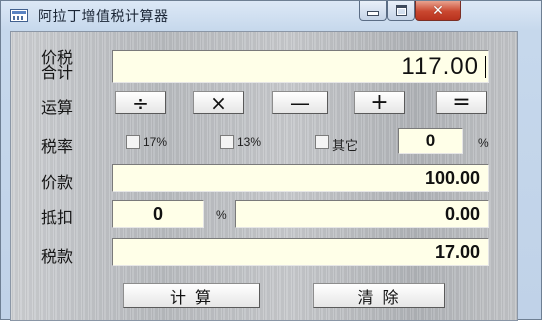 The width and height of the screenshot is (542, 321). I want to click on minimize-button, so click(373, 11).